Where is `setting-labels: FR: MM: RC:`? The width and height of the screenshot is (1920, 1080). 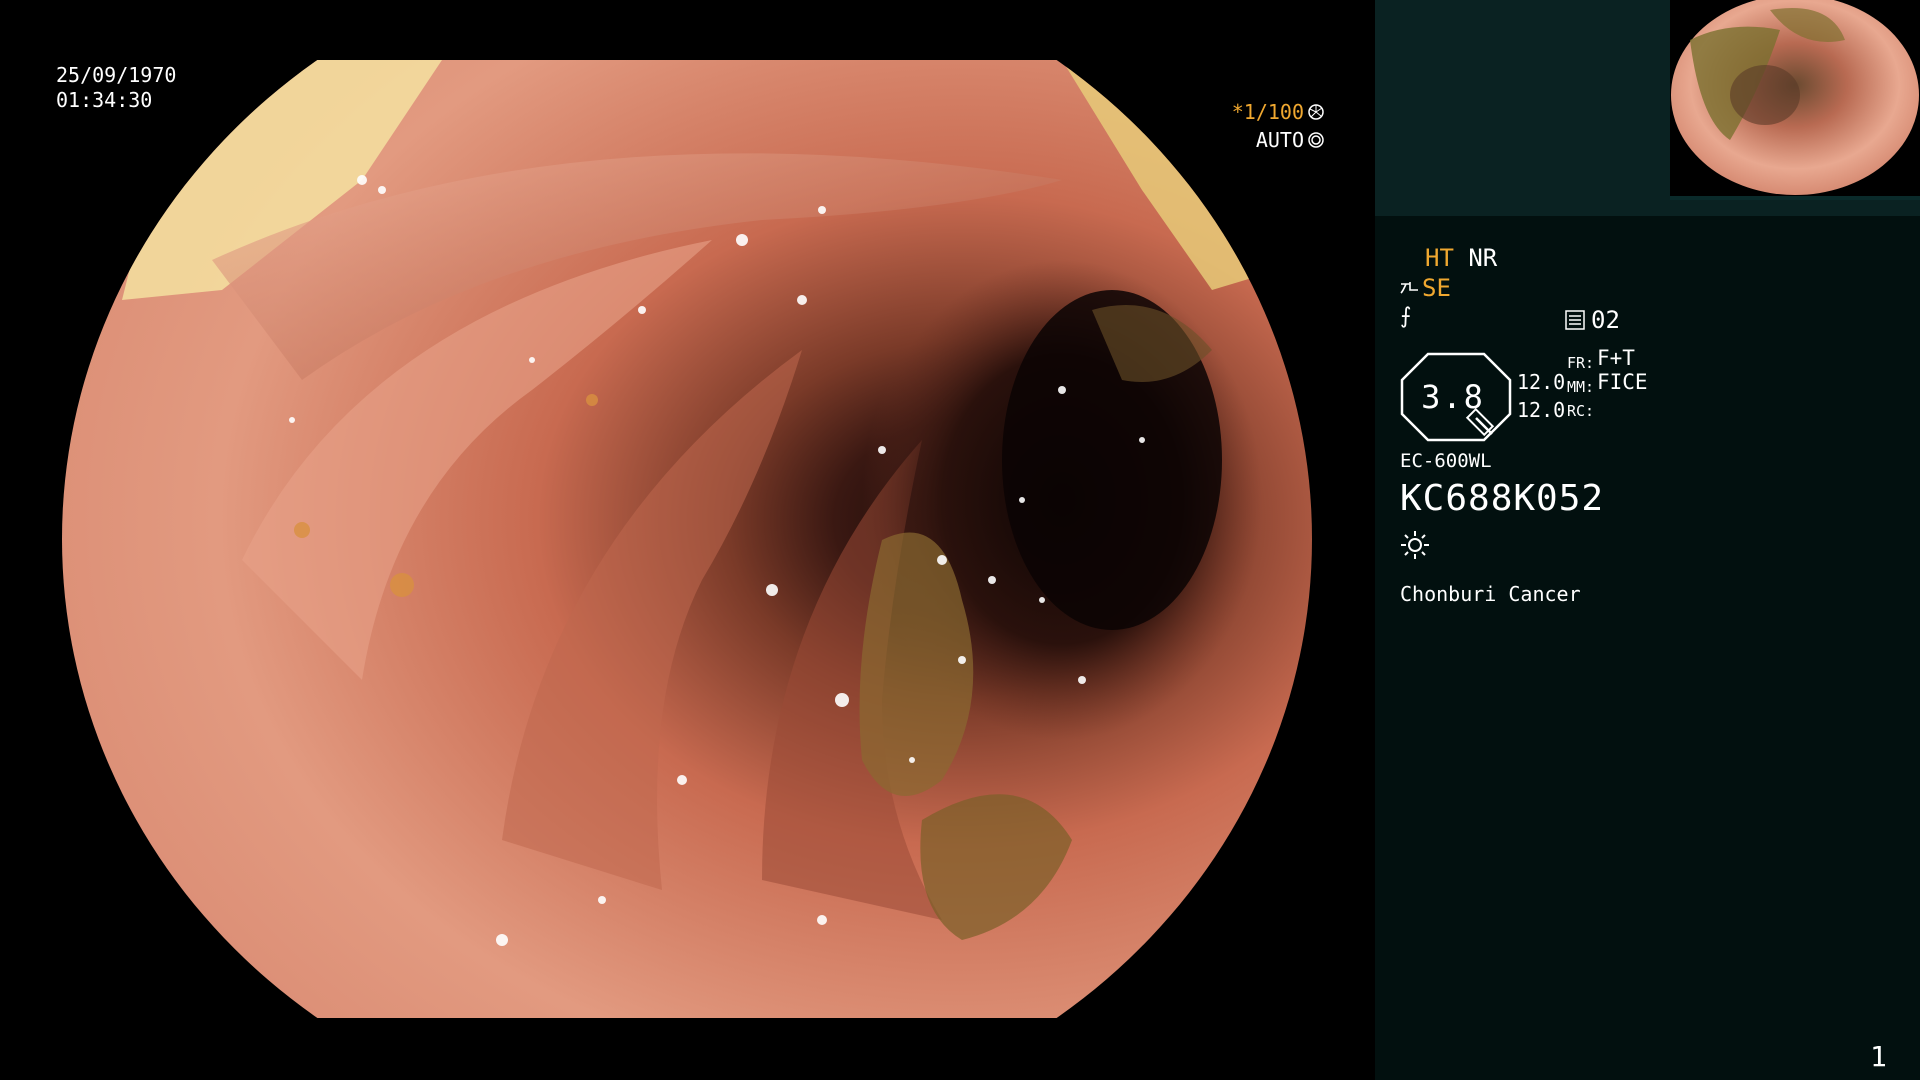 setting-labels: FR: MM: RC: is located at coordinates (1580, 387).